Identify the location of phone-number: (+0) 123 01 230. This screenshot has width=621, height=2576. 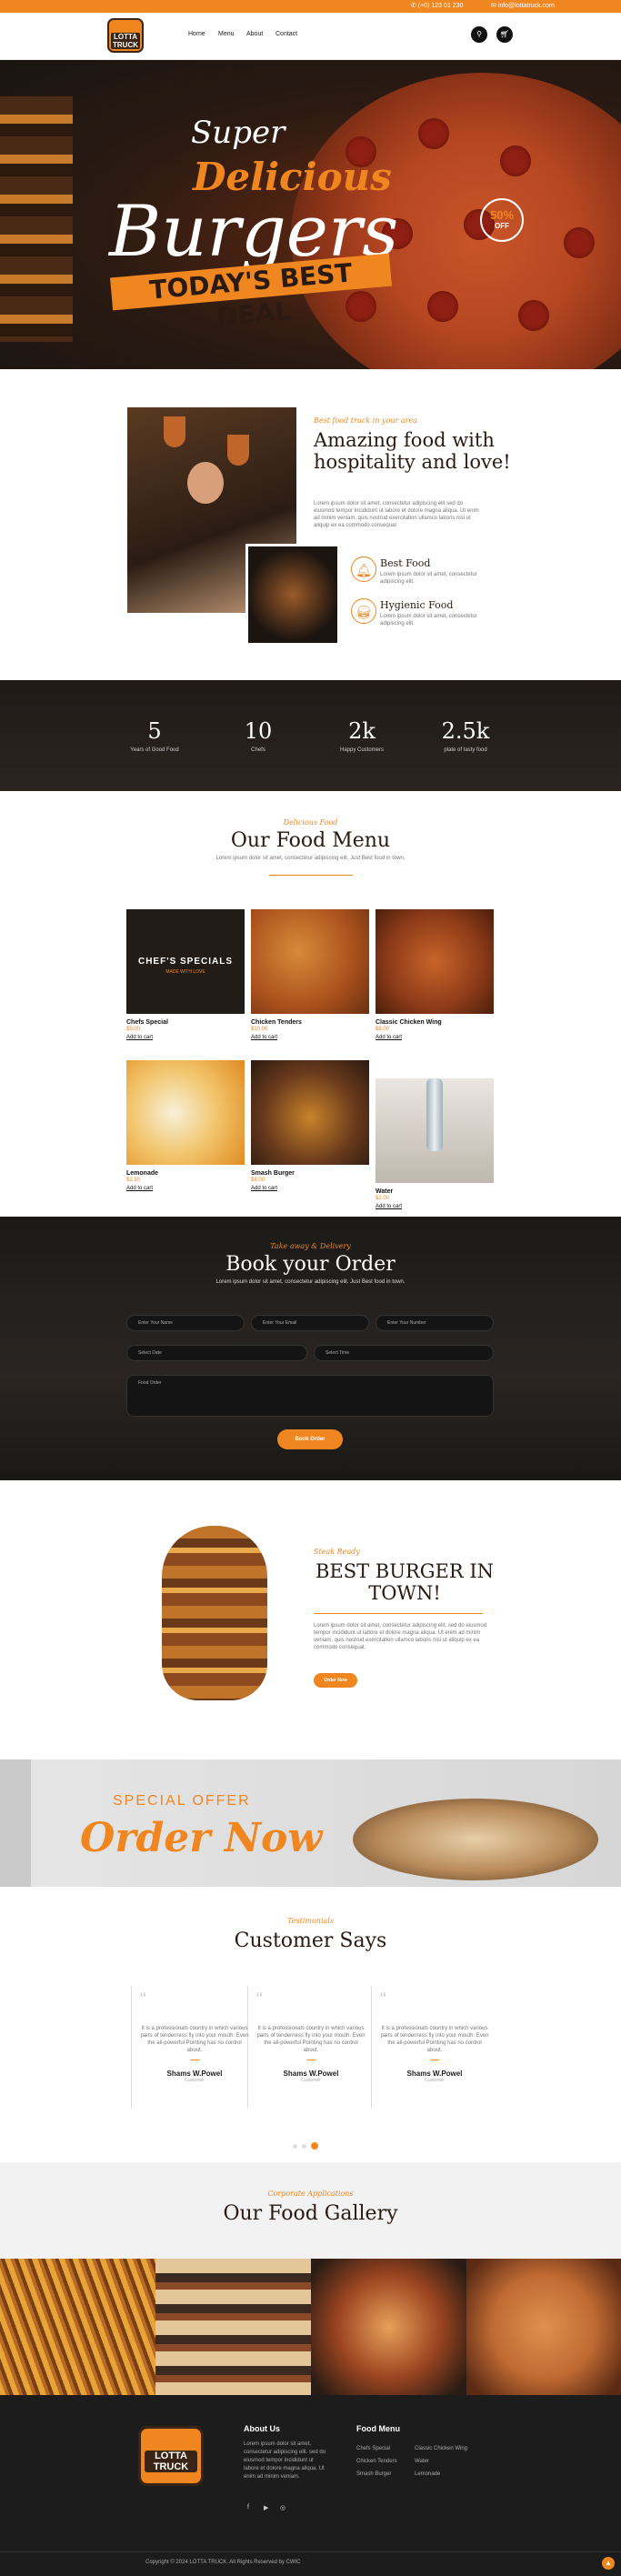
(441, 6).